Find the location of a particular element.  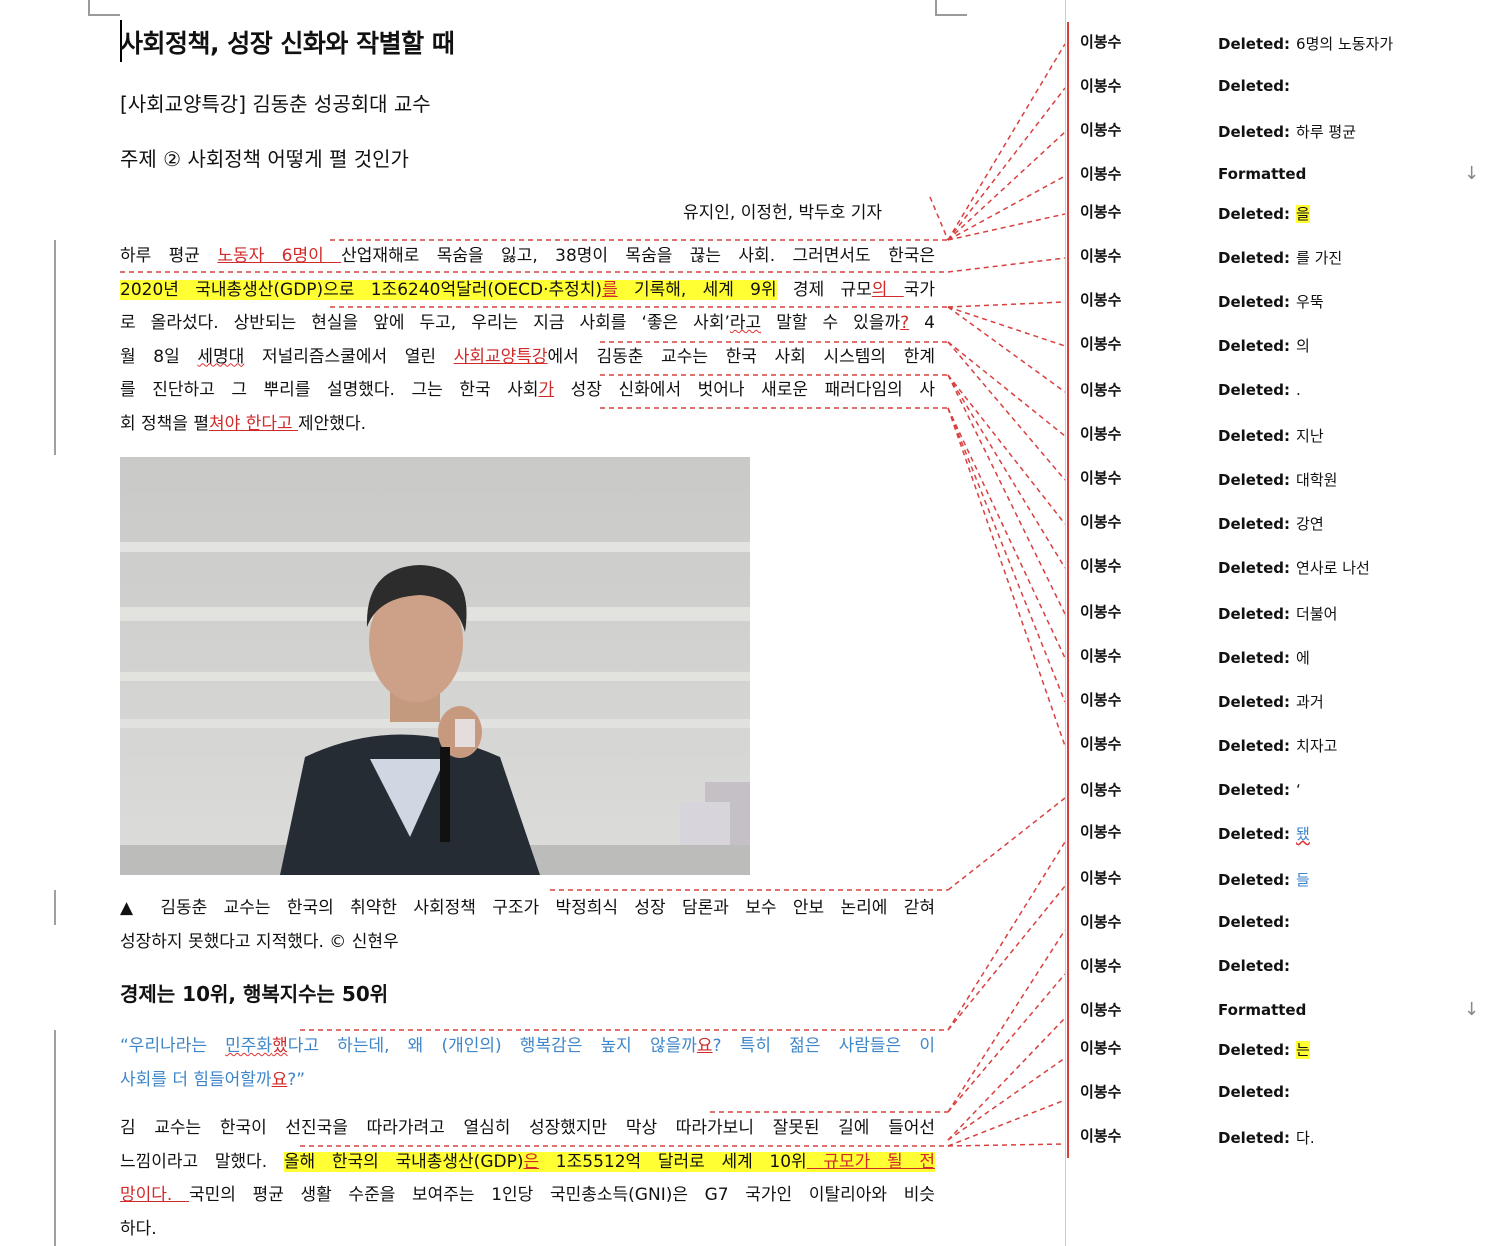

revision-balloon: 이봉수 Deleted: 과거 is located at coordinates (1280, 704).